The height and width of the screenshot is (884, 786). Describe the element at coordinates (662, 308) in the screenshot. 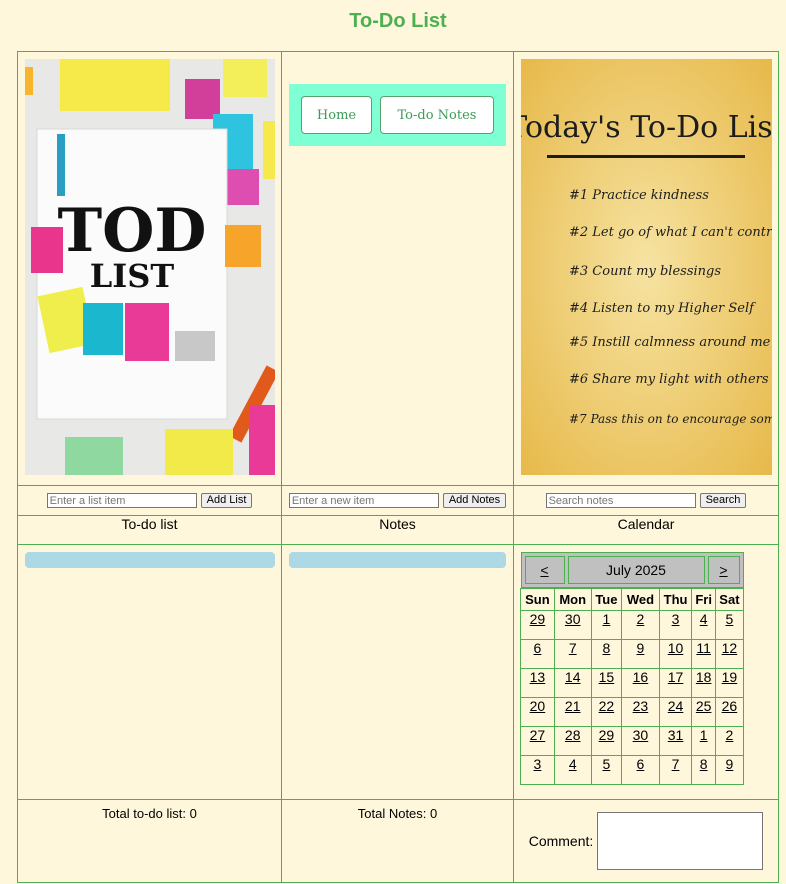

I see `image-item-4: #4 Listen to my Higher Self` at that location.